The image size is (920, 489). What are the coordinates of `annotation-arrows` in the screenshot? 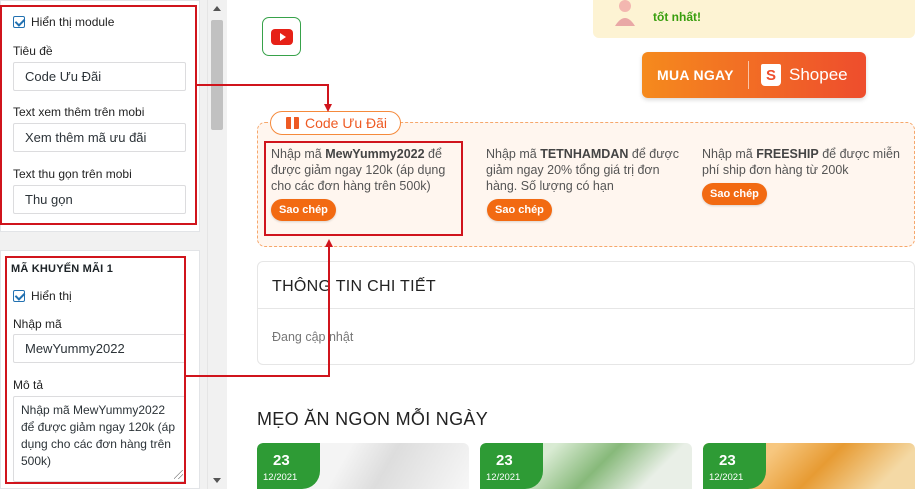 It's located at (259, 230).